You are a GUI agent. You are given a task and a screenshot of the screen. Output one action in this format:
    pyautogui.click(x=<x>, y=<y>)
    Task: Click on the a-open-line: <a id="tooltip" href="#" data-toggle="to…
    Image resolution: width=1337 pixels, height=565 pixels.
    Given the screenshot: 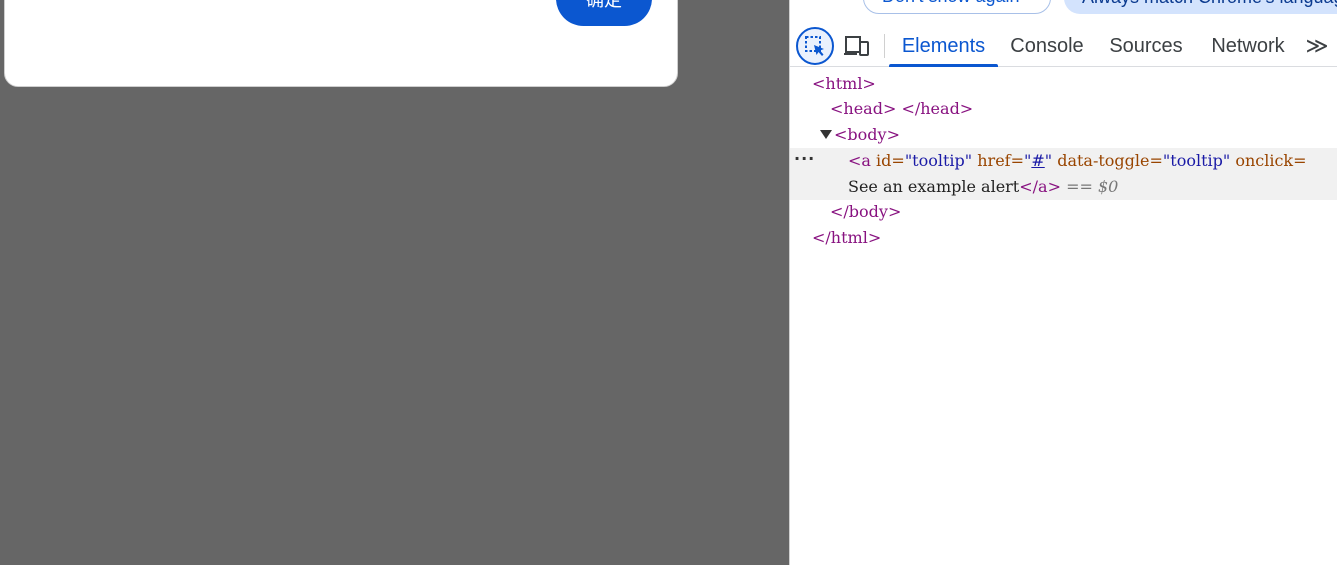 What is the action you would take?
    pyautogui.click(x=1077, y=161)
    